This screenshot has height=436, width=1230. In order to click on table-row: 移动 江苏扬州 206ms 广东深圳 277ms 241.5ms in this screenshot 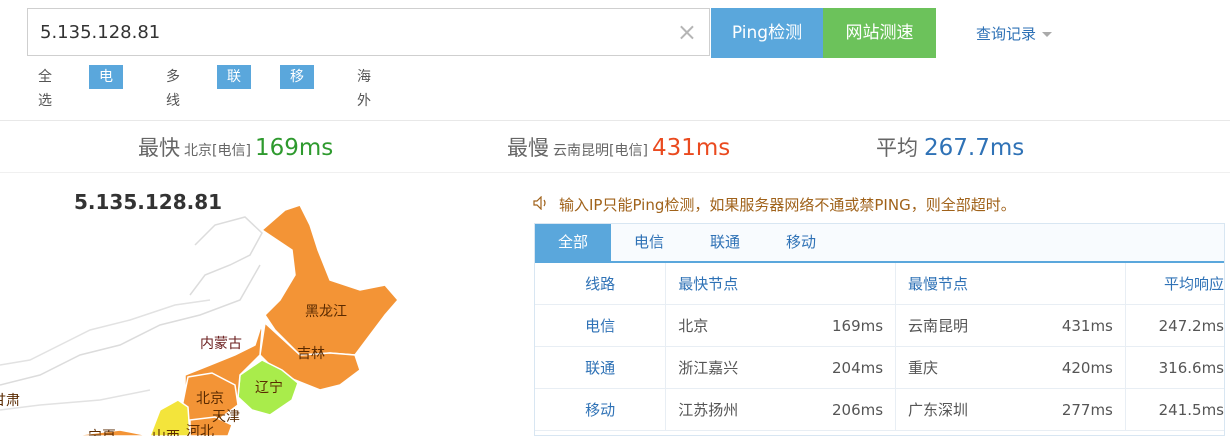, I will do `click(879, 409)`.